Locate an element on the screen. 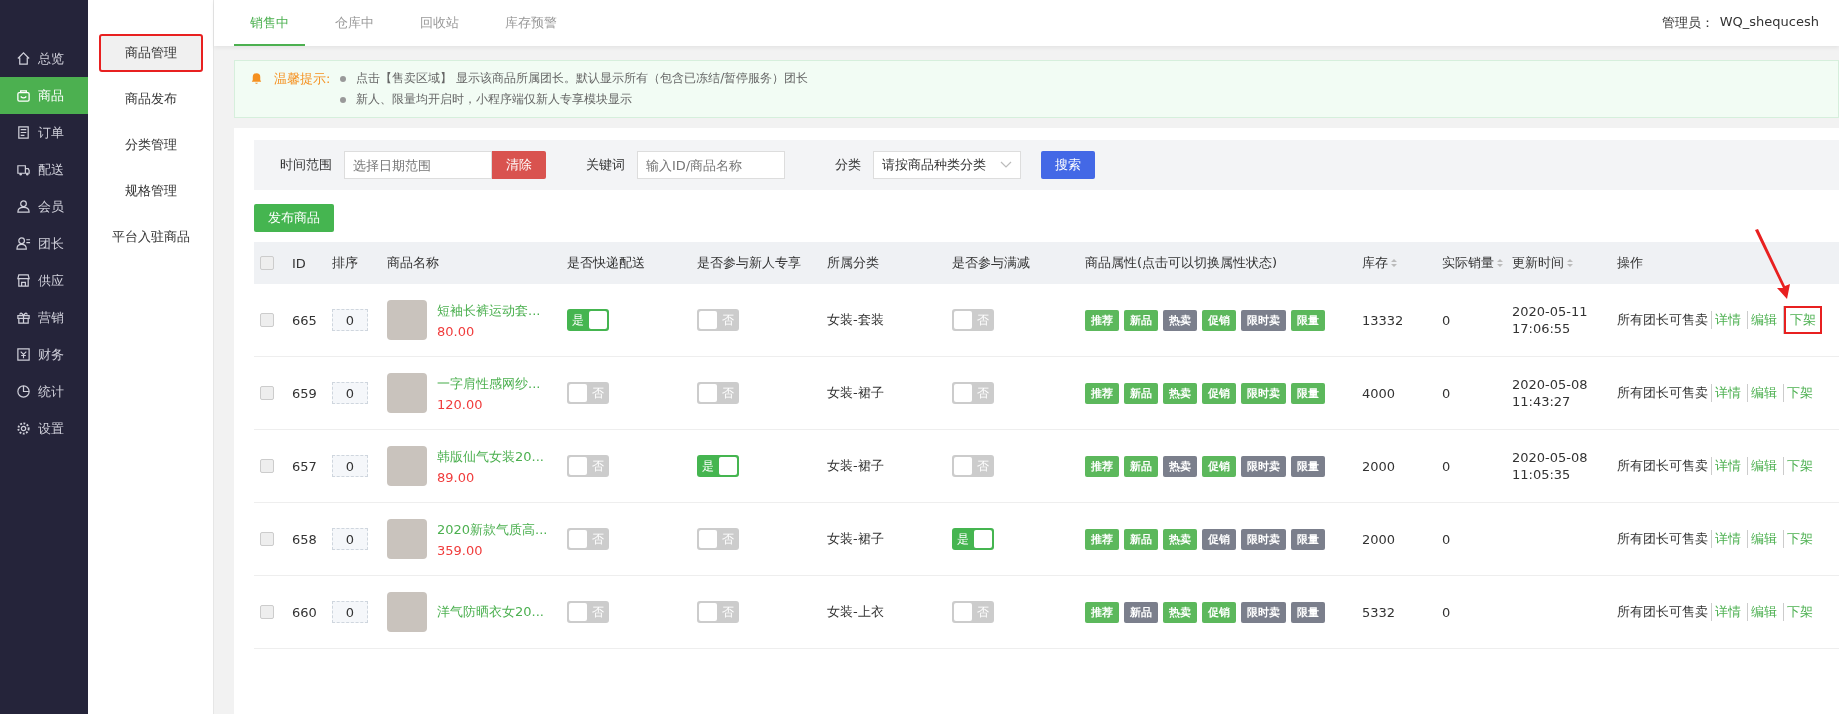  tab: 回收站 is located at coordinates (439, 23).